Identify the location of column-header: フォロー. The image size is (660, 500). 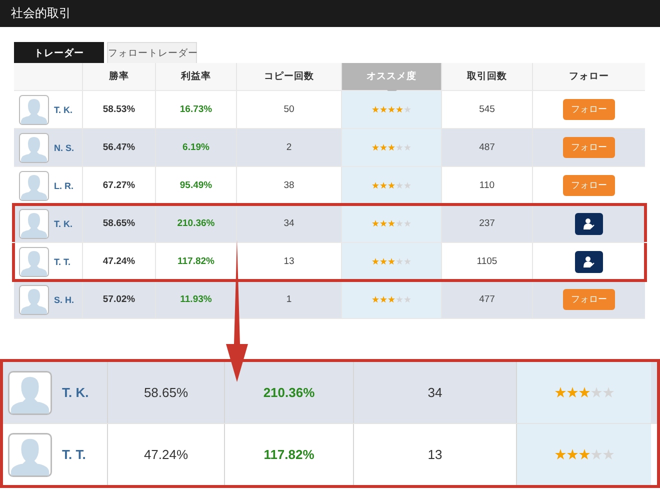
(588, 76).